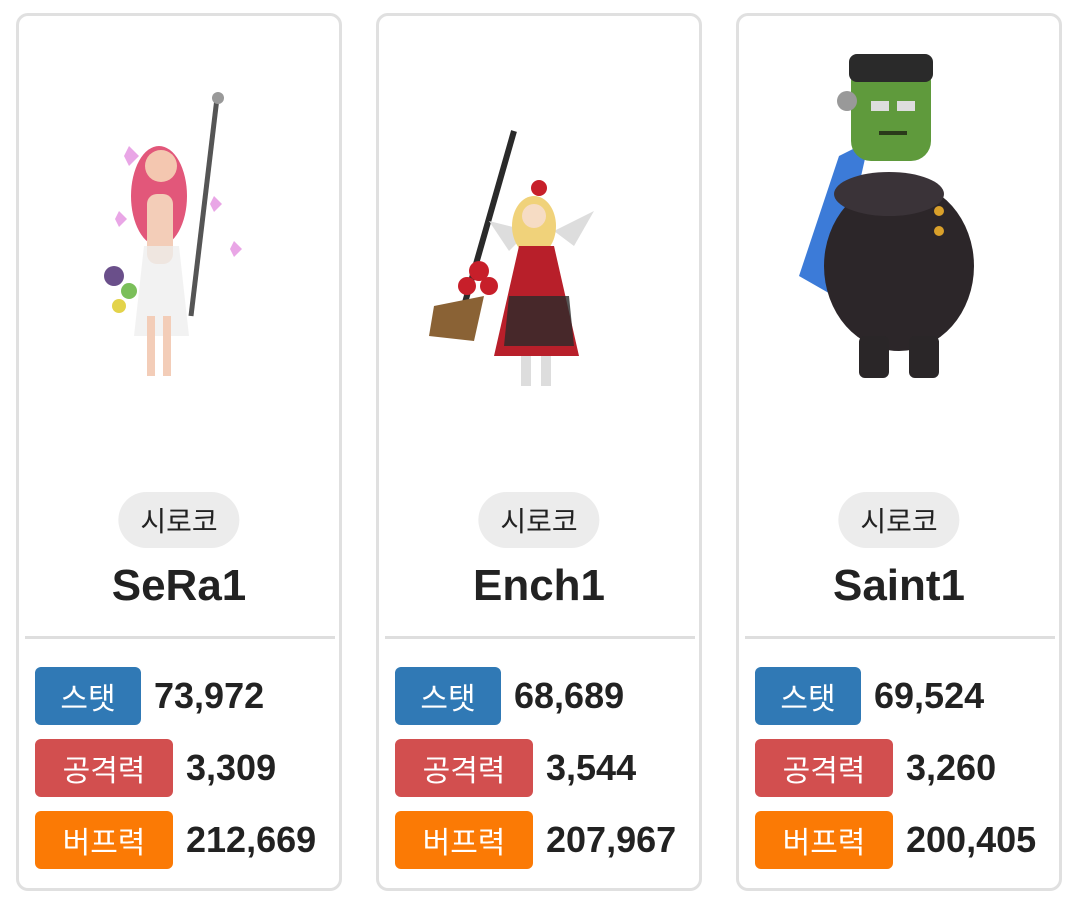 The image size is (1080, 906). What do you see at coordinates (929, 695) in the screenshot?
I see `stat-value: 69,524` at bounding box center [929, 695].